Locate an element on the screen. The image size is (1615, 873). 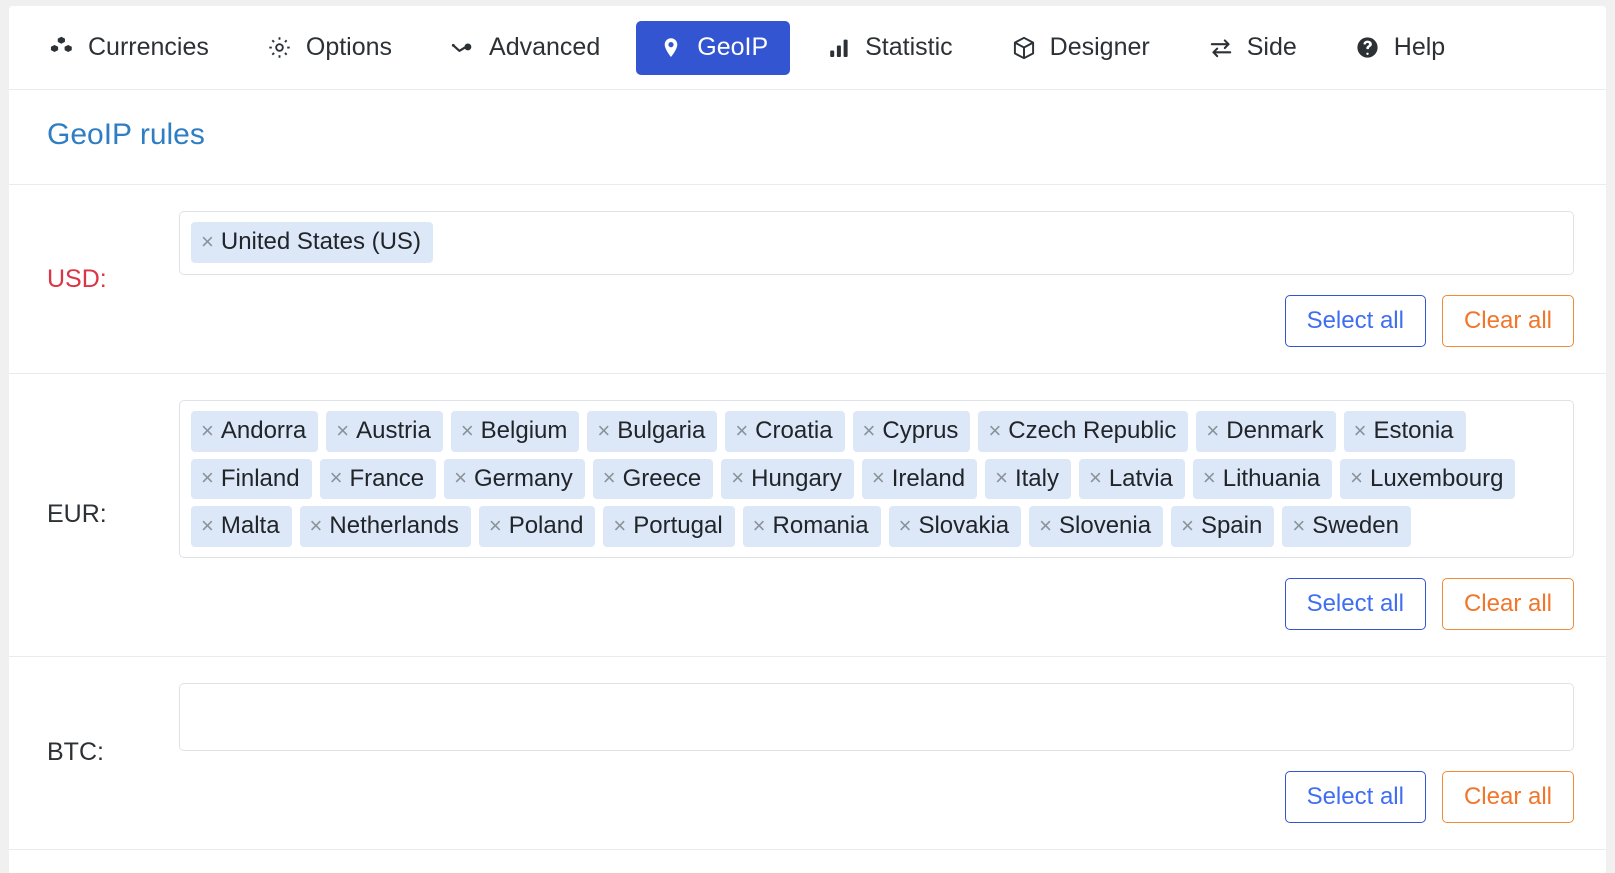
country-tag: × Romania is located at coordinates (811, 526).